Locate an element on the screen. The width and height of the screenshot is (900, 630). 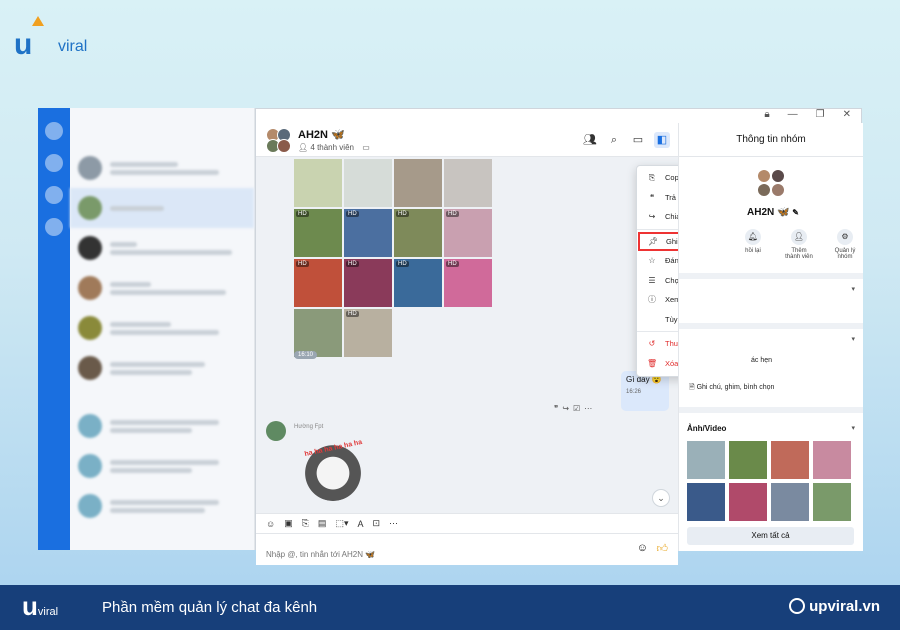
website: upviral.vn is located at coordinates (834, 606).